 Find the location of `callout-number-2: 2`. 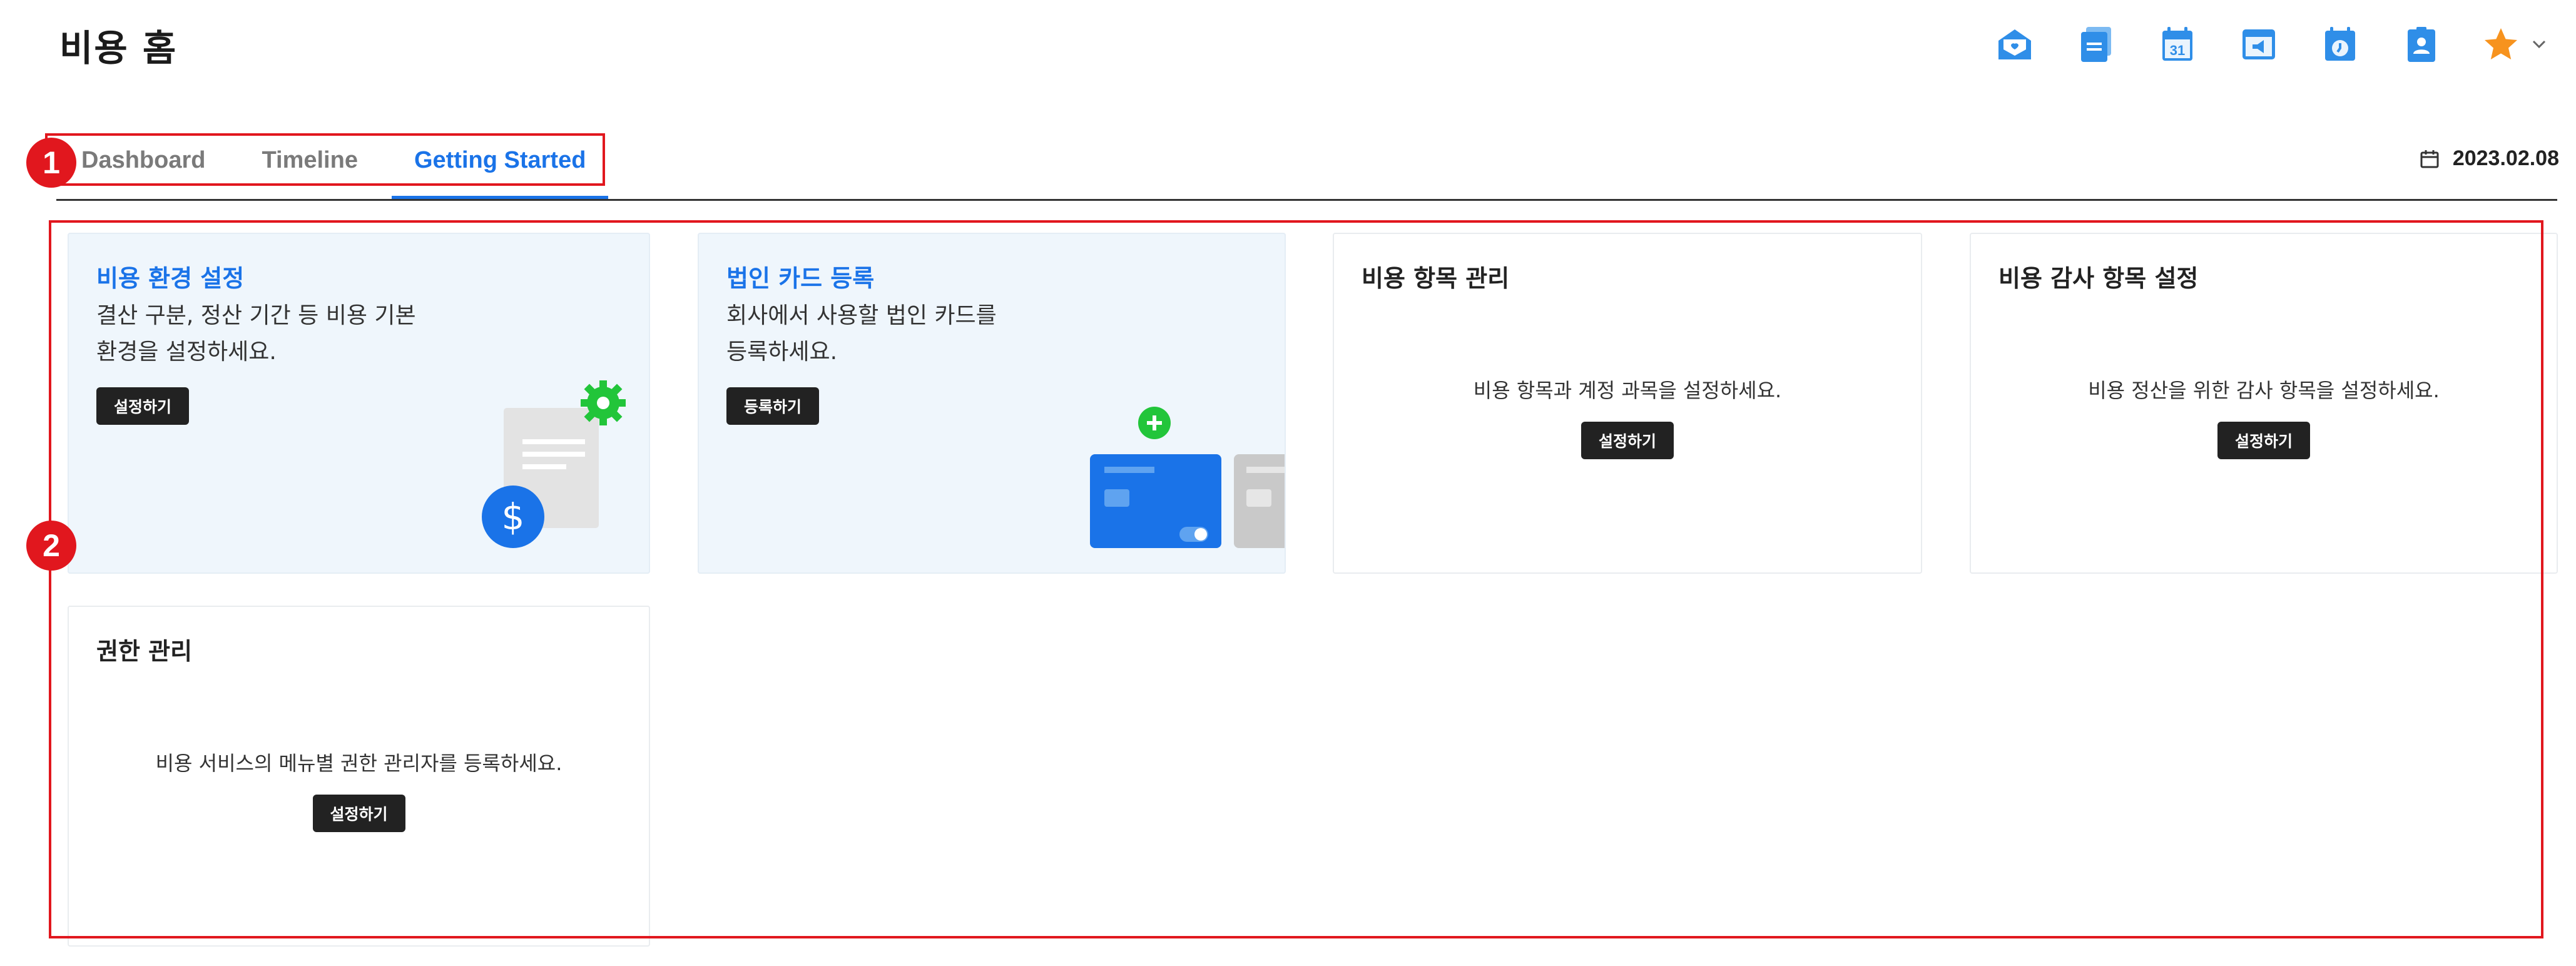

callout-number-2: 2 is located at coordinates (51, 546).